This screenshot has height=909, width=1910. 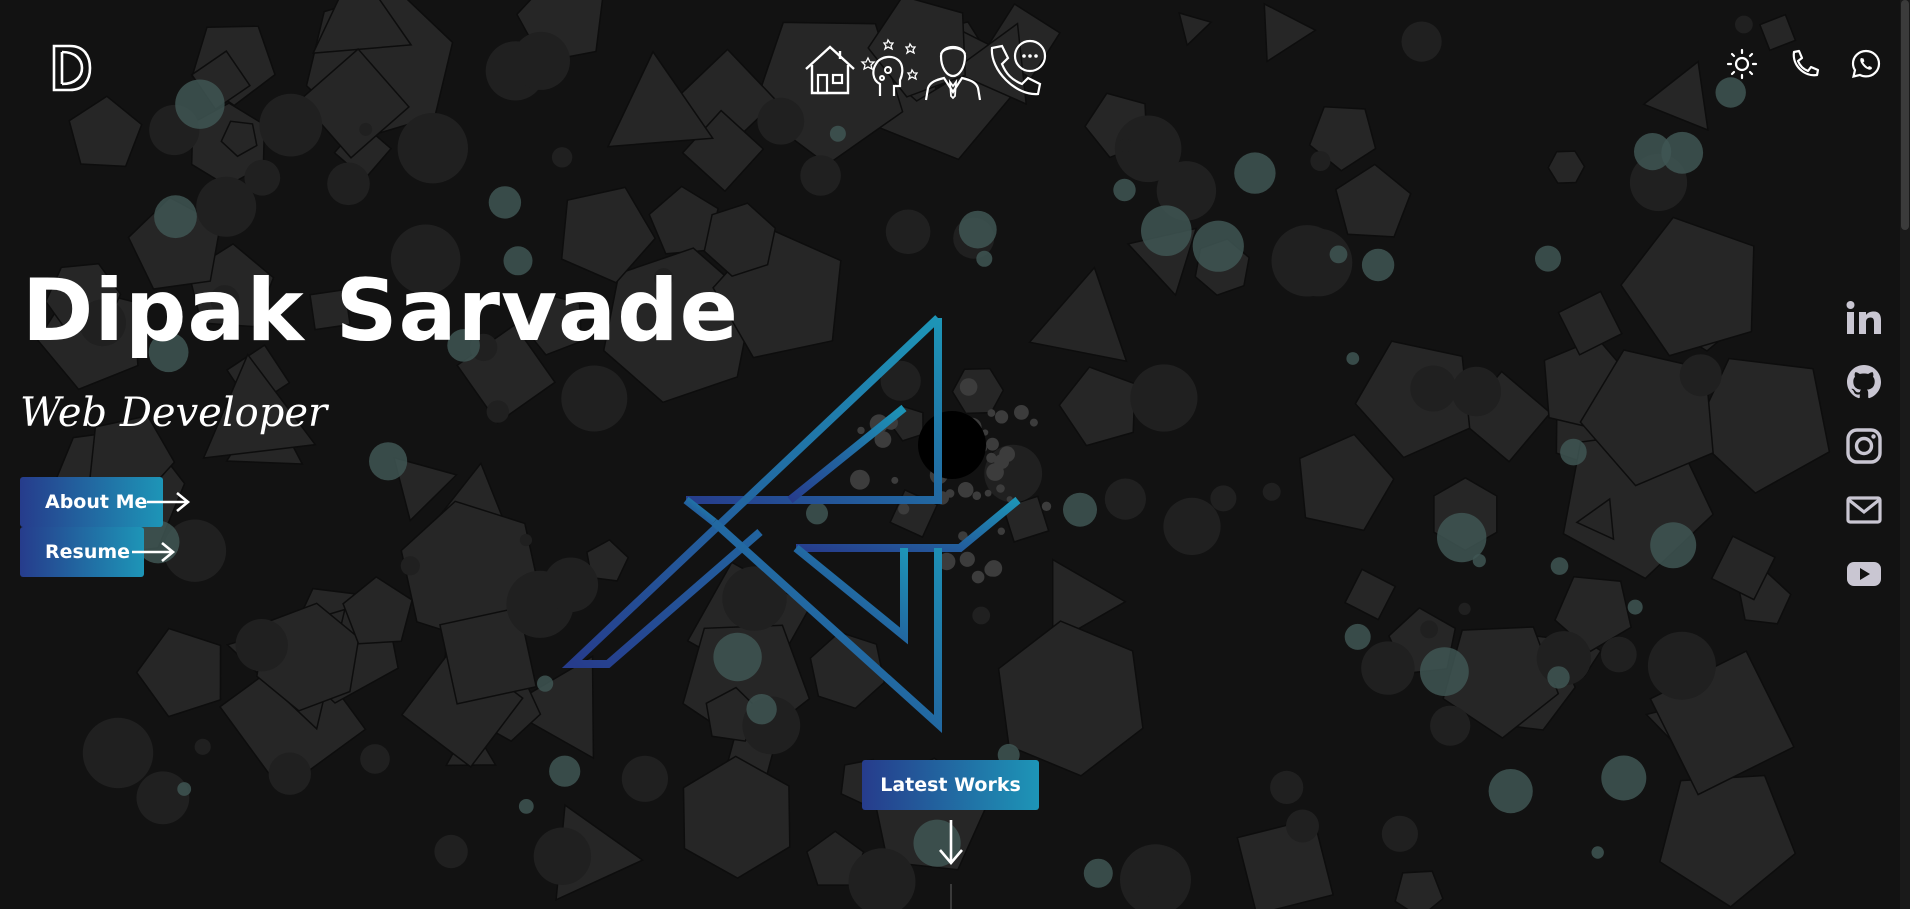 I want to click on house-icon, so click(x=830, y=69).